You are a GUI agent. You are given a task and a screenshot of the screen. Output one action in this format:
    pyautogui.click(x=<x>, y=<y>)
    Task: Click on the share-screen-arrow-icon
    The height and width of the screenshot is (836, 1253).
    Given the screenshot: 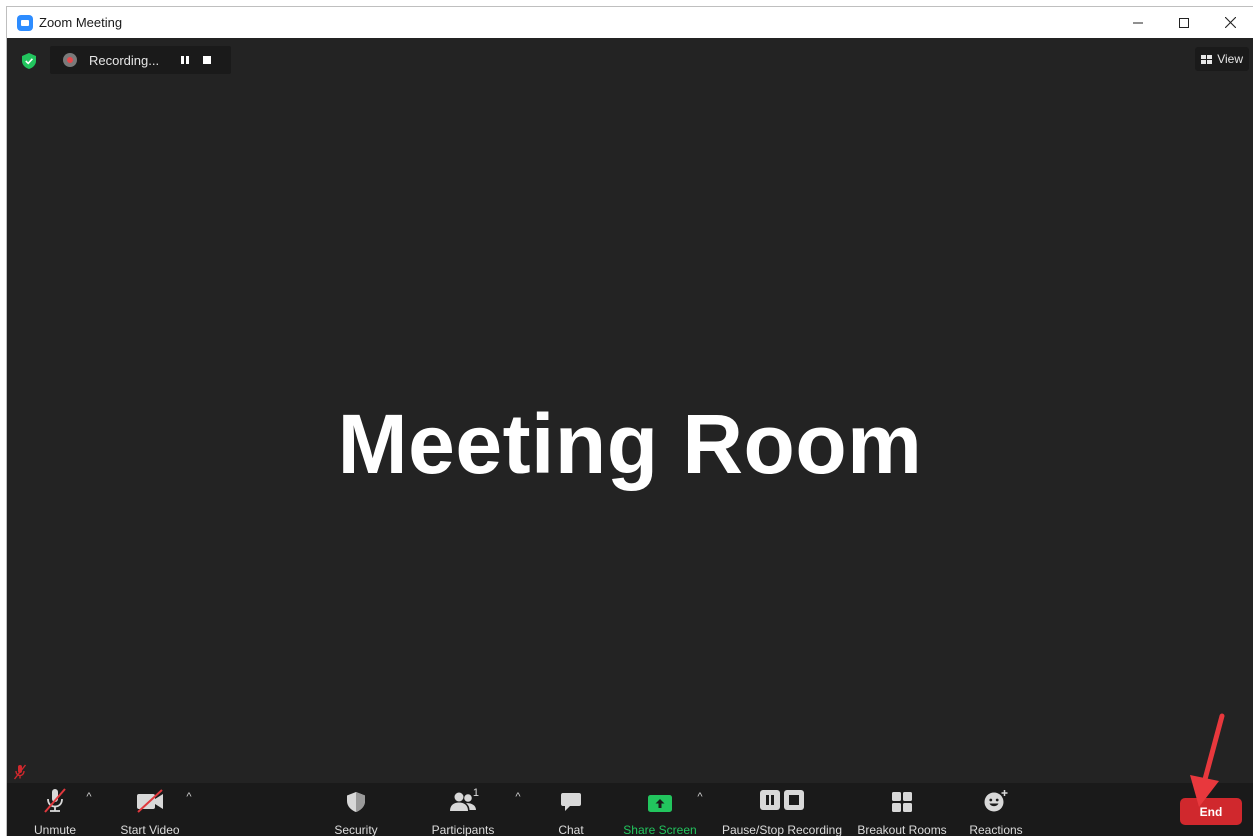 What is the action you would take?
    pyautogui.click(x=660, y=803)
    